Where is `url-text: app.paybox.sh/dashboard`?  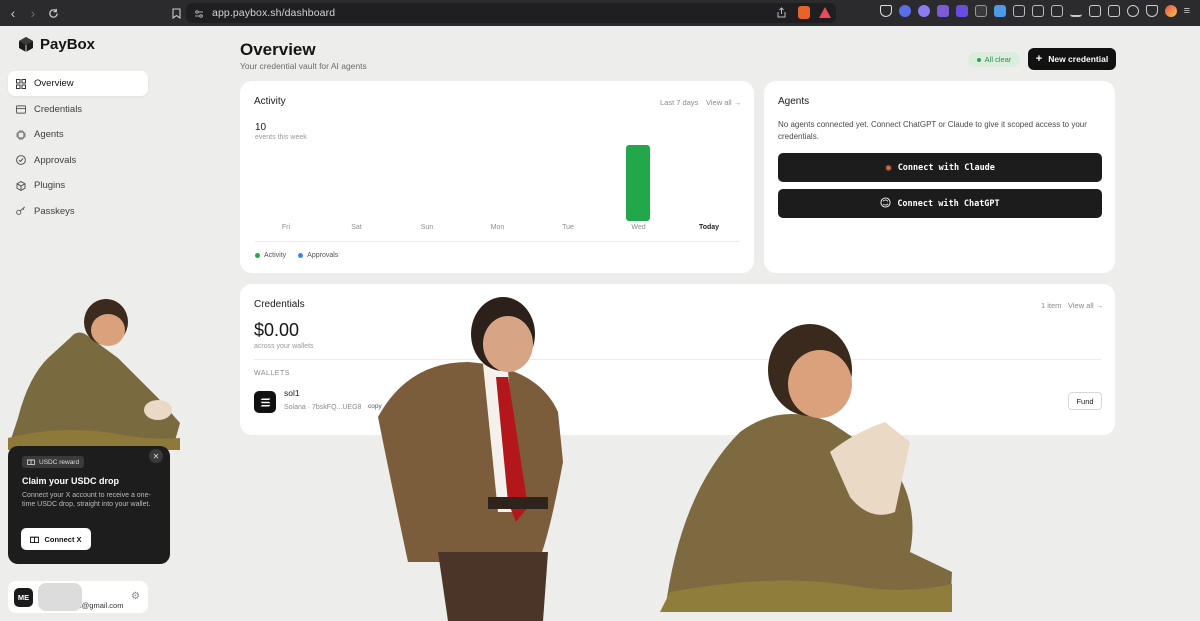 url-text: app.paybox.sh/dashboard is located at coordinates (274, 13).